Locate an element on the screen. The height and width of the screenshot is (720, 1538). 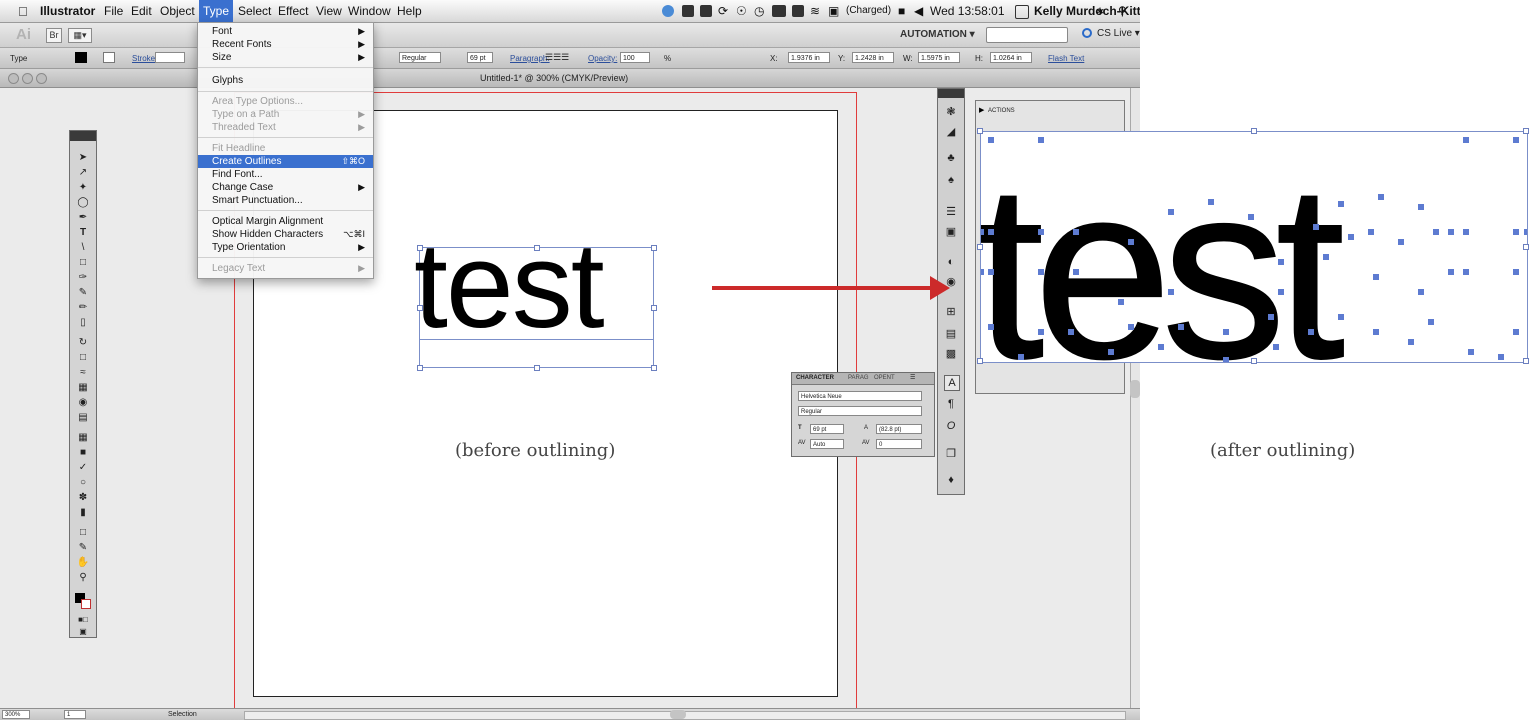
input-menu-icon is located at coordinates (1022, 12).